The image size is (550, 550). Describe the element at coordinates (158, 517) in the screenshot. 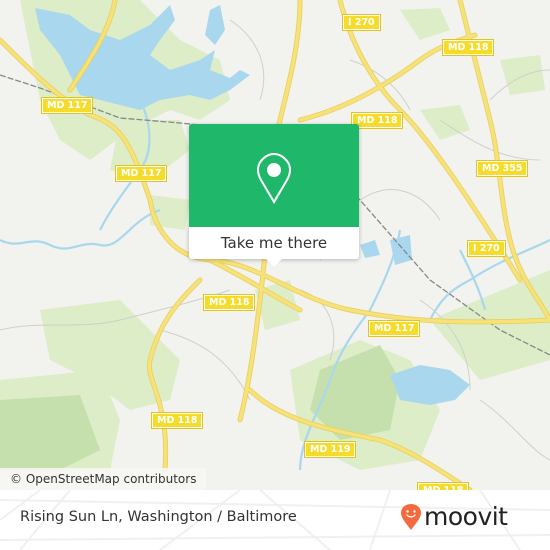

I see `place-name: Rising Sun Ln, Washington / Baltimore` at that location.